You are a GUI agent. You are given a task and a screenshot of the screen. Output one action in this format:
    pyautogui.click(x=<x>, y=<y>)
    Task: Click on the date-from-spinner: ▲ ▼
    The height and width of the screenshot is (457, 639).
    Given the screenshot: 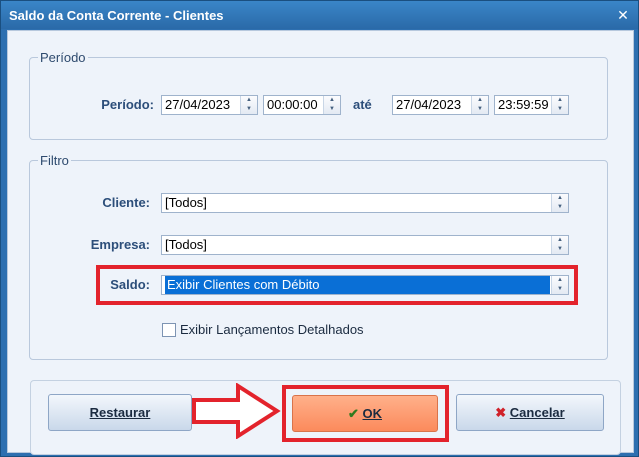 What is the action you would take?
    pyautogui.click(x=248, y=105)
    